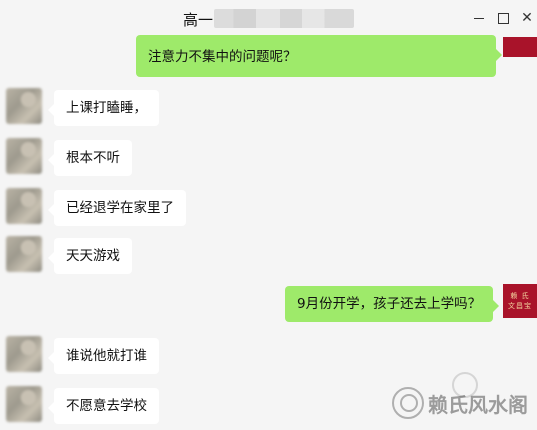 The height and width of the screenshot is (430, 537). What do you see at coordinates (319, 56) in the screenshot?
I see `message-bubble-outgoing: 注意力不集中的问题呢？` at bounding box center [319, 56].